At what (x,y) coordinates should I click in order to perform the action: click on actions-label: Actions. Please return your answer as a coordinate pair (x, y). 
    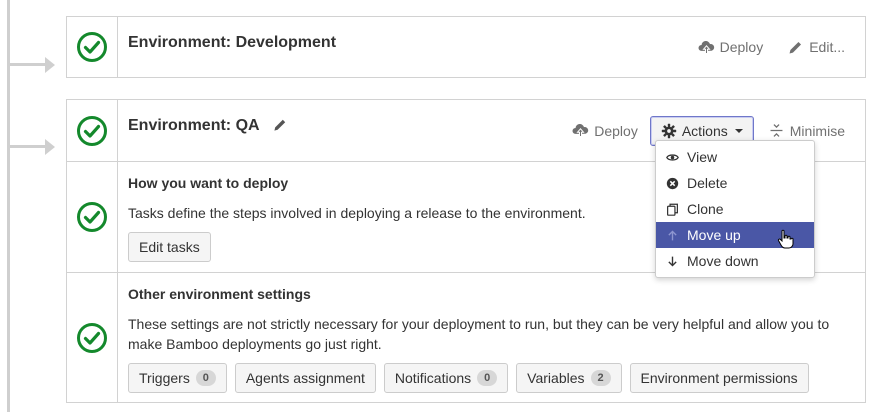
    Looking at the image, I should click on (704, 130).